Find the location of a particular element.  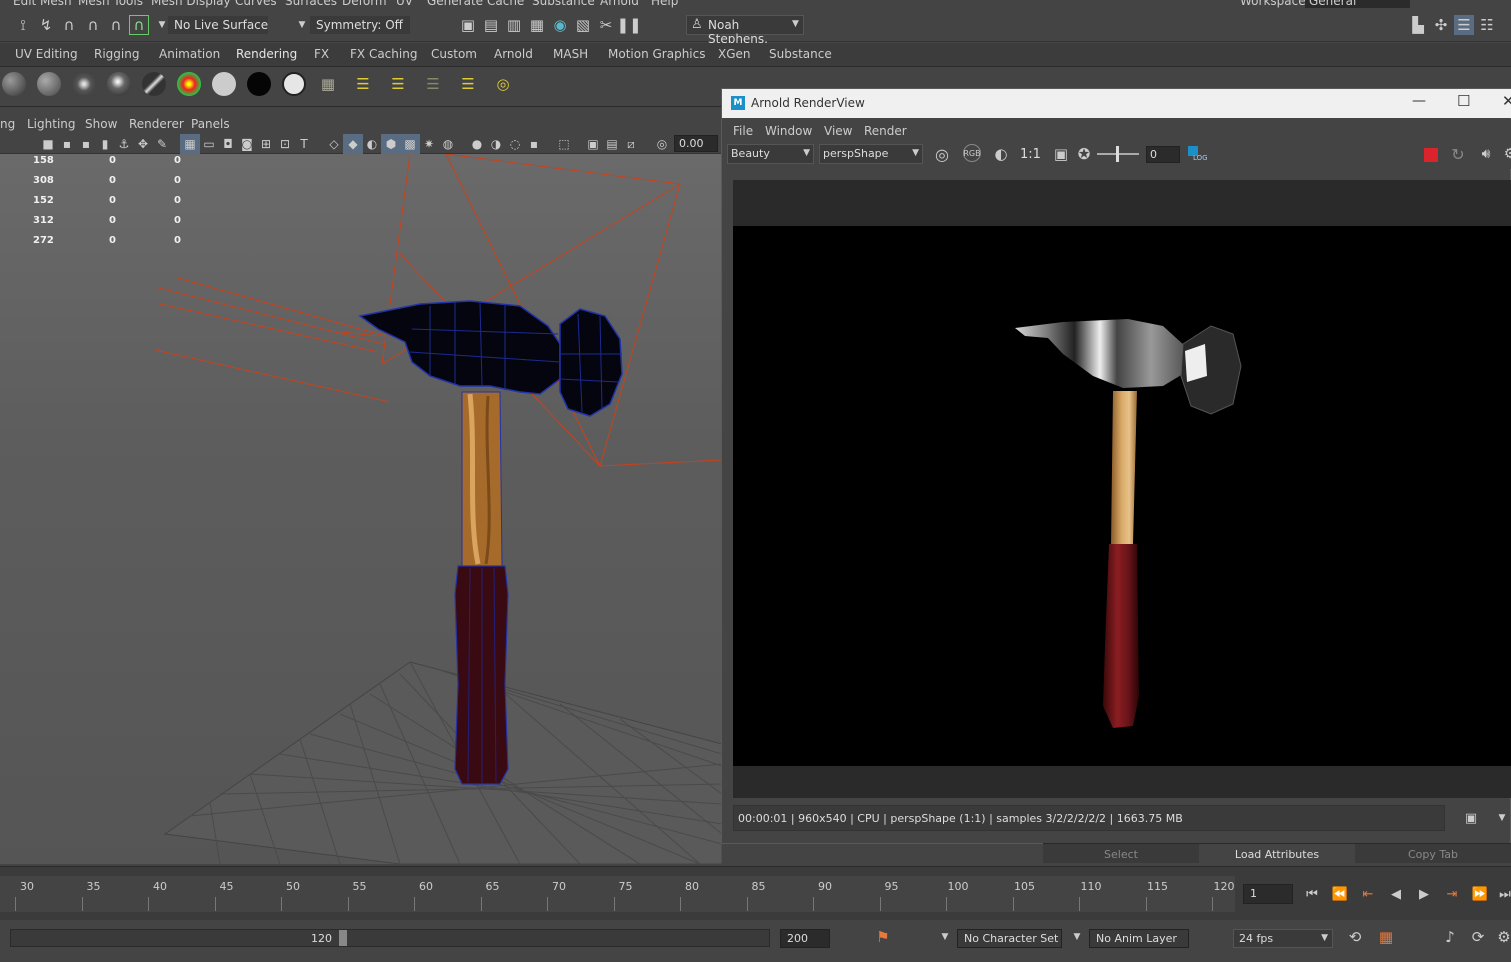

resolution-gate-icon: ◘ is located at coordinates (228, 144).